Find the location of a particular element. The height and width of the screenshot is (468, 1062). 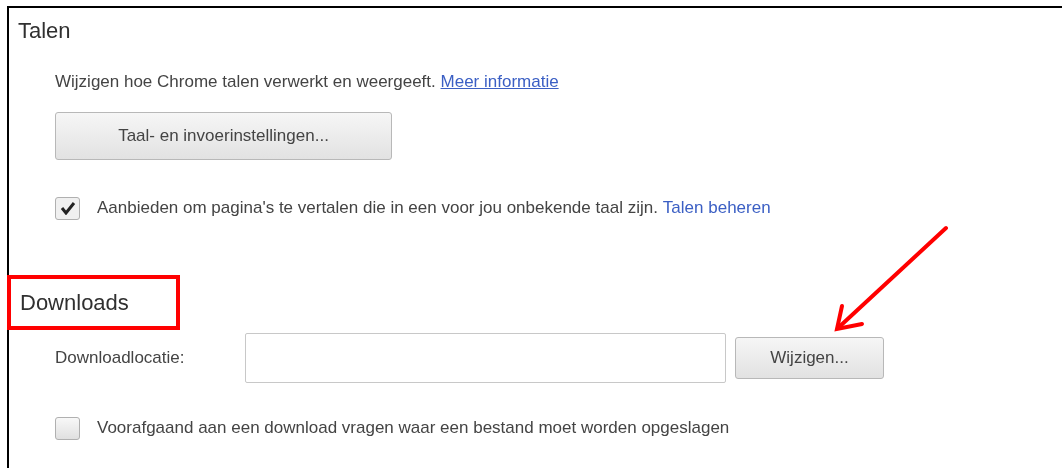

description-text: Wijzigen hoe Chrome talen verwerkt en weergeeft. Meer informatie is located at coordinates (307, 82).